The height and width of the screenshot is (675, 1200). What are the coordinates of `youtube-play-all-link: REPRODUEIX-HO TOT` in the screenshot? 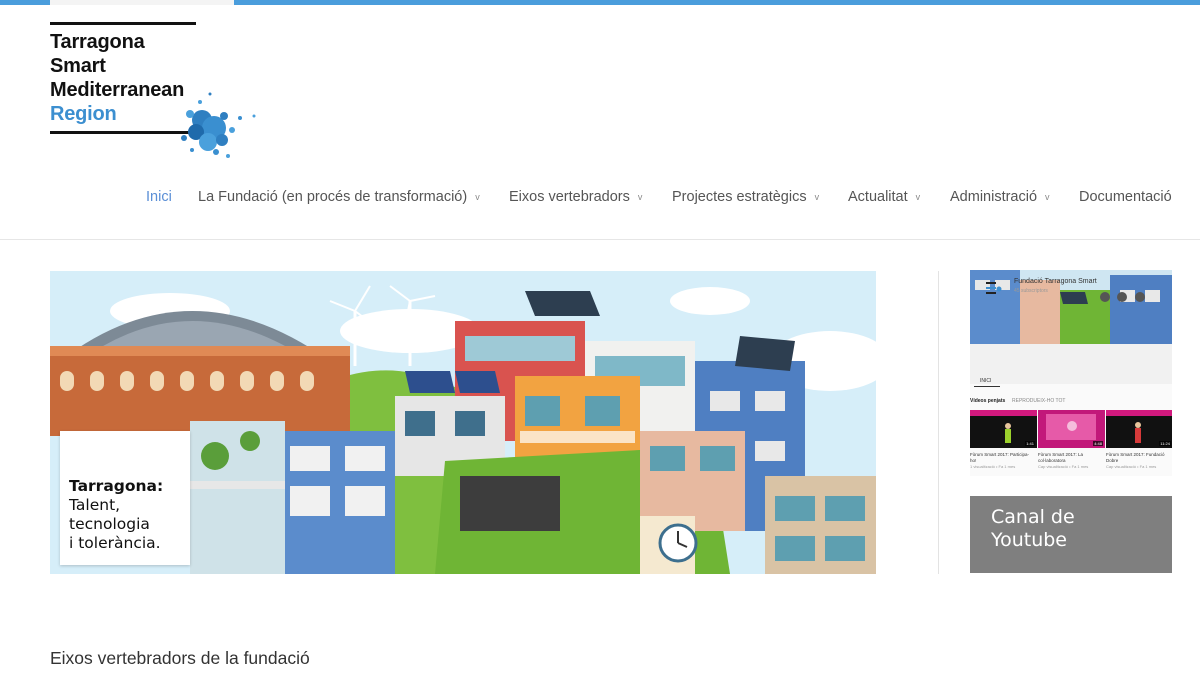 It's located at (1038, 401).